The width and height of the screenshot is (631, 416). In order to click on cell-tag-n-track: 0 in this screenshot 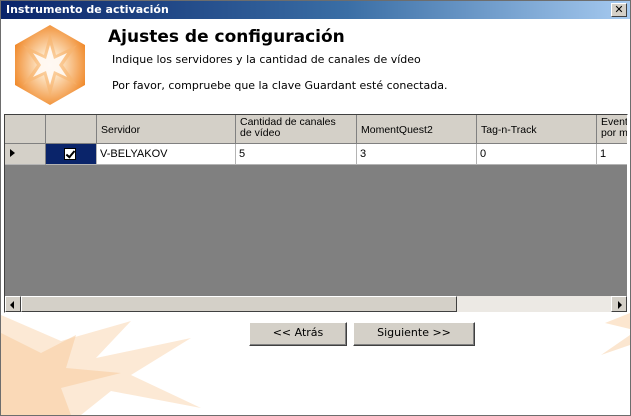, I will do `click(537, 154)`.